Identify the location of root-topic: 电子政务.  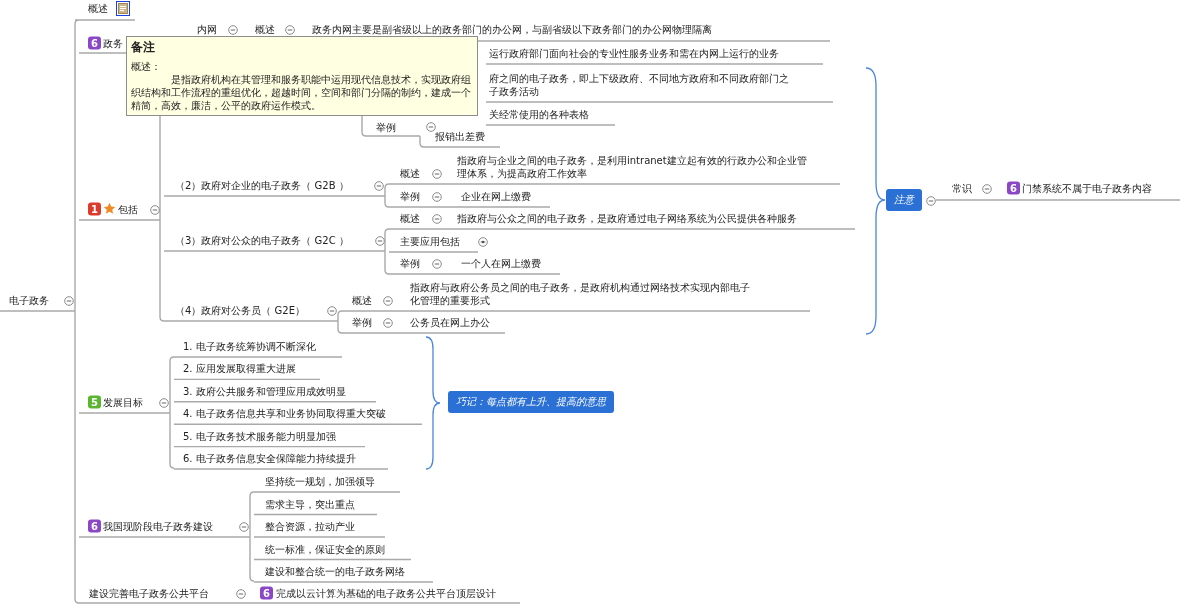
(29, 300).